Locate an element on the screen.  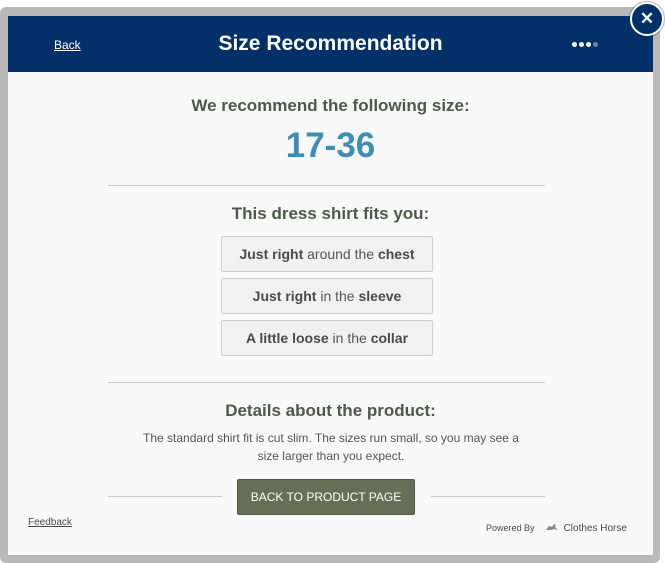
progress-indicator is located at coordinates (586, 45).